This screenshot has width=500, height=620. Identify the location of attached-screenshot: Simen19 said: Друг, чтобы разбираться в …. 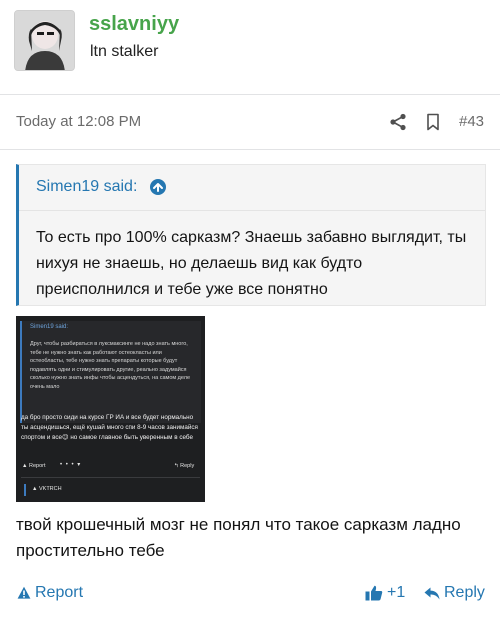
(110, 409).